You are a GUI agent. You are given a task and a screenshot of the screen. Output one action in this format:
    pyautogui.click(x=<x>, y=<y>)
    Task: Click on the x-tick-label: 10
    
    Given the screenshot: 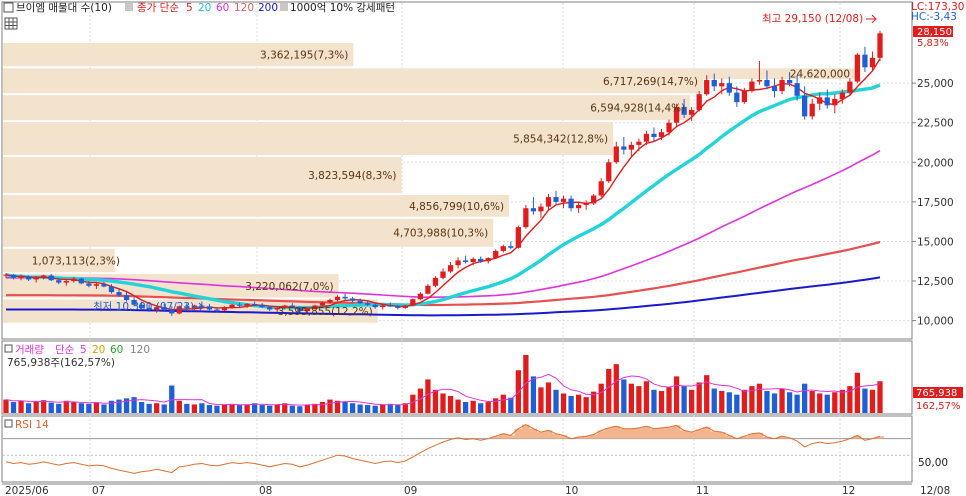 What is the action you would take?
    pyautogui.click(x=571, y=490)
    